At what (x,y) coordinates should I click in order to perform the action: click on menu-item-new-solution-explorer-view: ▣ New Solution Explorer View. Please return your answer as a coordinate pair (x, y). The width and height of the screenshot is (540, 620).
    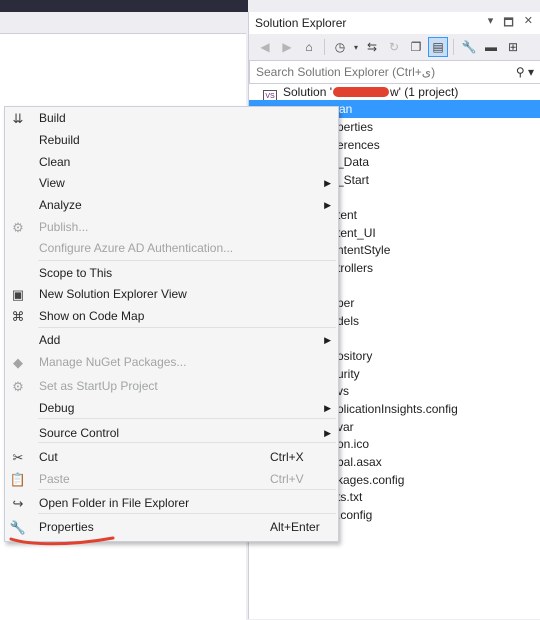
    Looking at the image, I should click on (171, 294).